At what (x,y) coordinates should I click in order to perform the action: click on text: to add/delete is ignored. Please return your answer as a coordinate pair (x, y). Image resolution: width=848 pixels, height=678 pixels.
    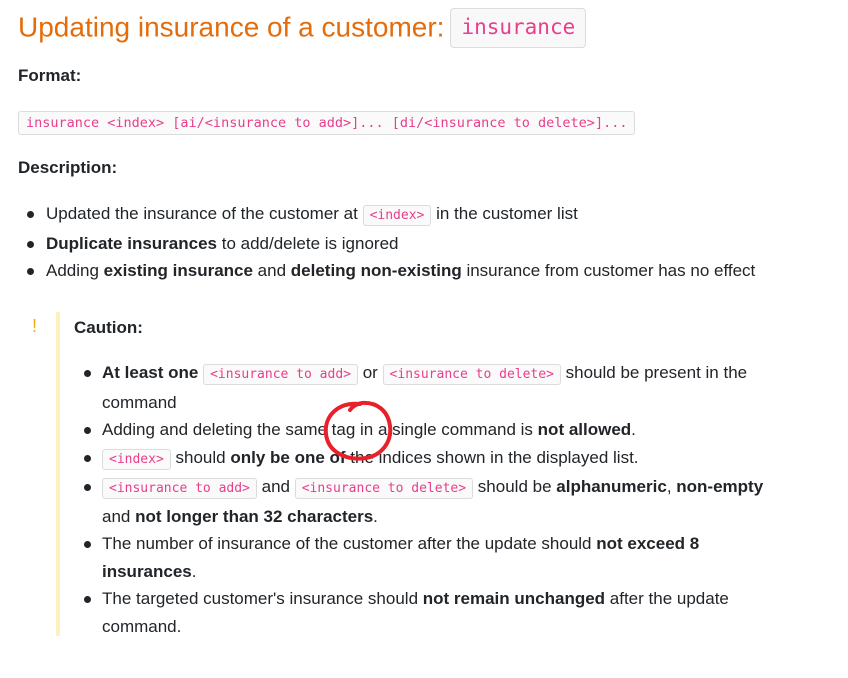
    Looking at the image, I should click on (308, 243).